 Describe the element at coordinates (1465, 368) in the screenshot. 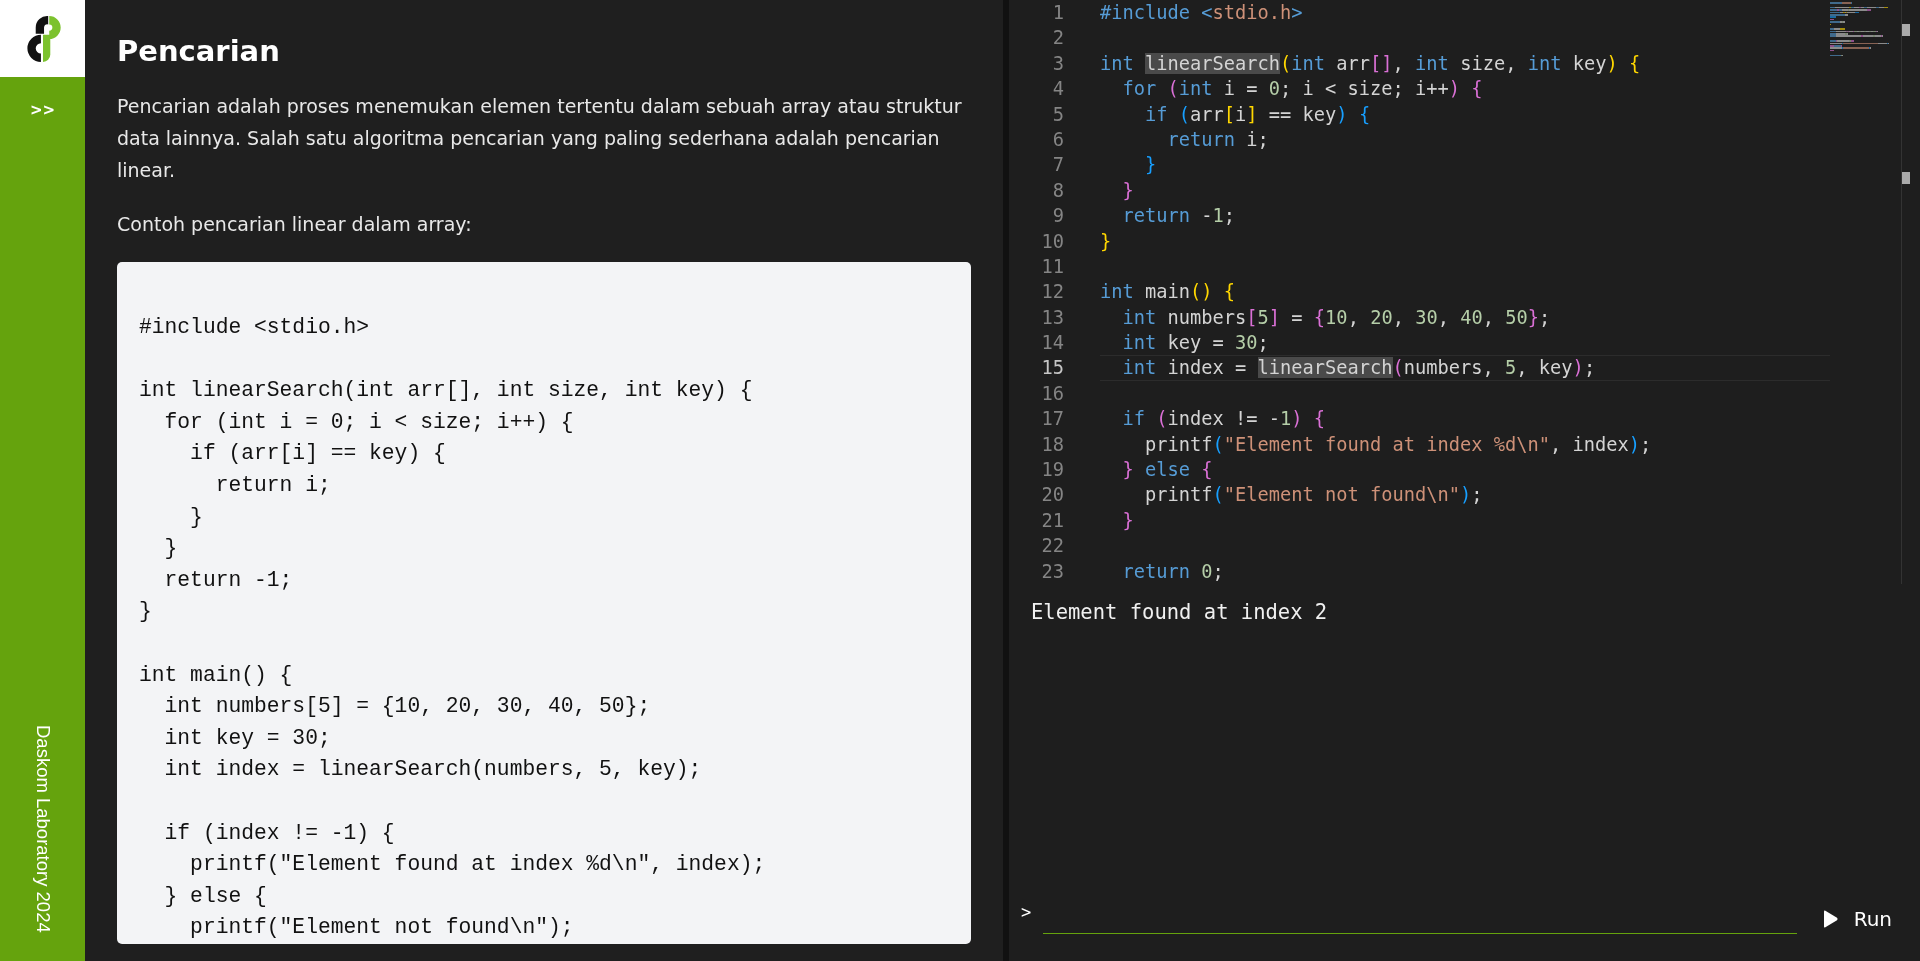

I see `code-line: int index = linearSearch(numbers, 5, key);` at that location.